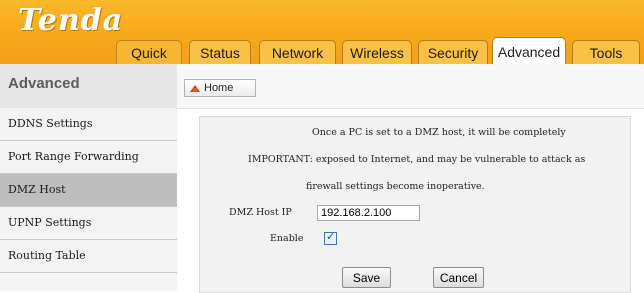  I want to click on tenda-logo: Tenda, so click(71, 20).